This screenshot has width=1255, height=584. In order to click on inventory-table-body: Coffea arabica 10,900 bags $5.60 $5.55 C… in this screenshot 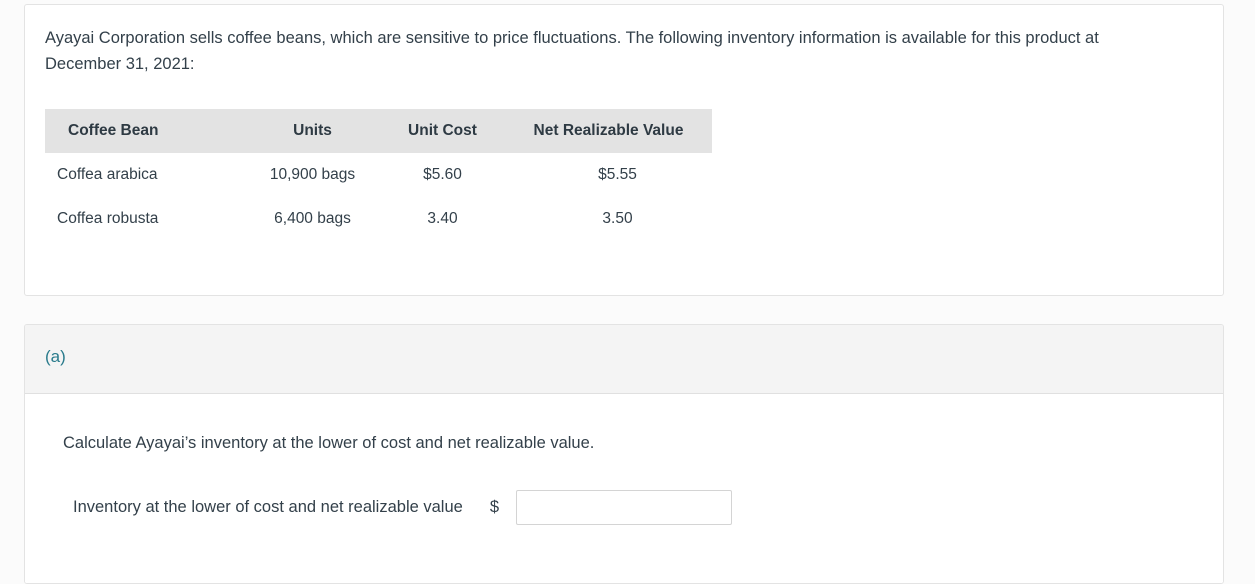, I will do `click(378, 197)`.